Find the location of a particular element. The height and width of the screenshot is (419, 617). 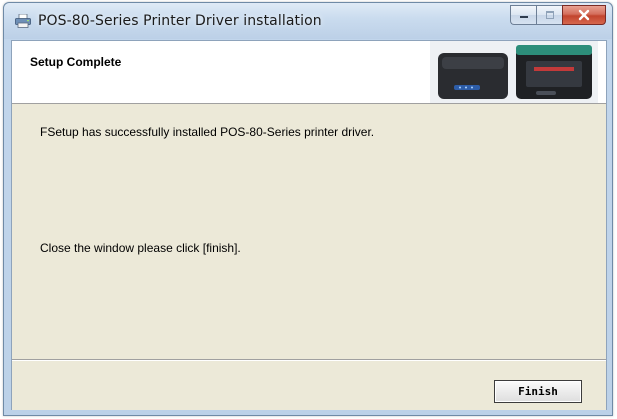

printer-icon is located at coordinates (23, 21).